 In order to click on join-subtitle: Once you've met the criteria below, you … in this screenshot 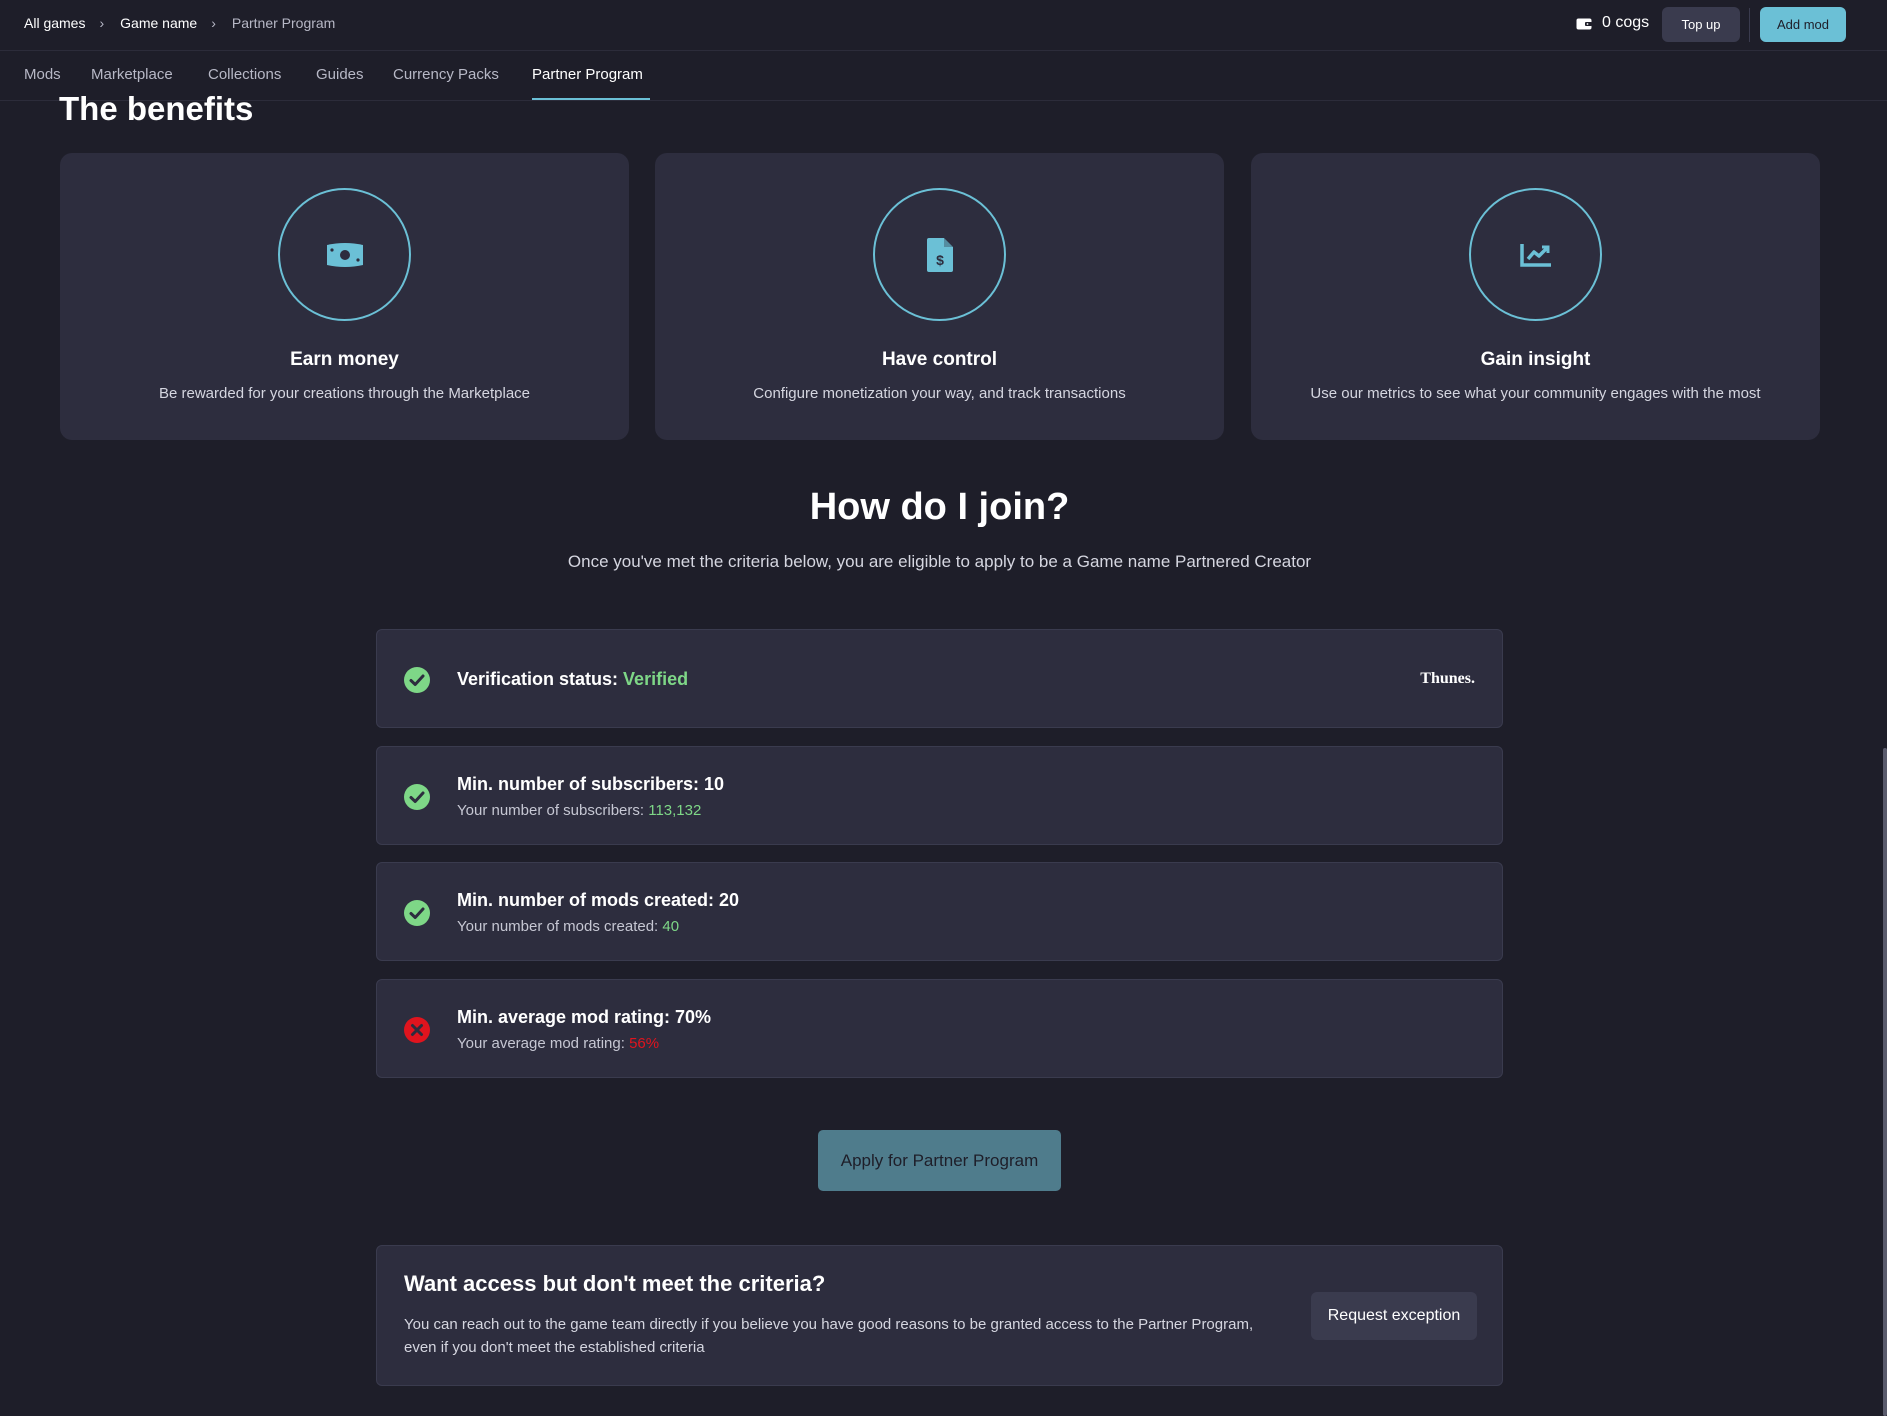, I will do `click(939, 561)`.